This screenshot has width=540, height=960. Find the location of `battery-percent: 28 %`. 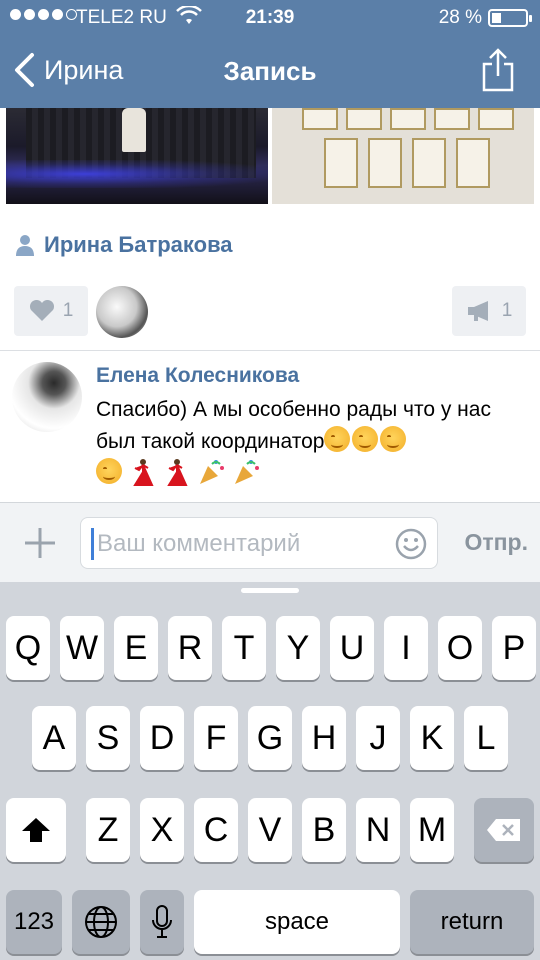

battery-percent: 28 % is located at coordinates (460, 17).